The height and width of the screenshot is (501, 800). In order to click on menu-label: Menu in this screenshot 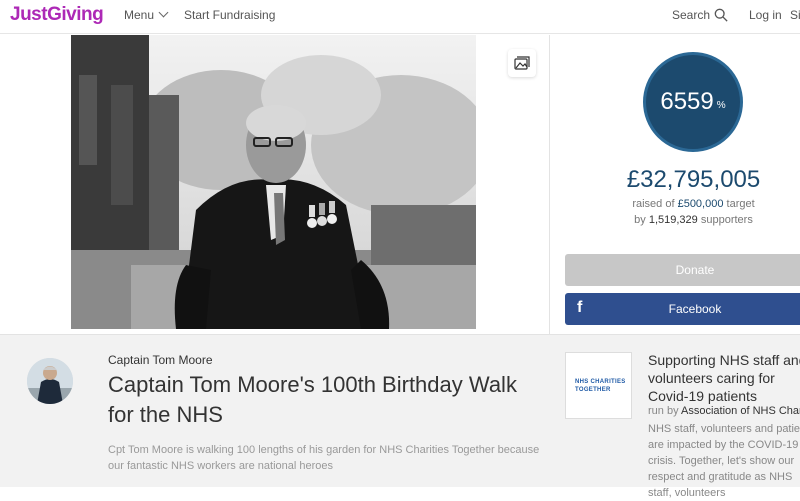, I will do `click(139, 15)`.